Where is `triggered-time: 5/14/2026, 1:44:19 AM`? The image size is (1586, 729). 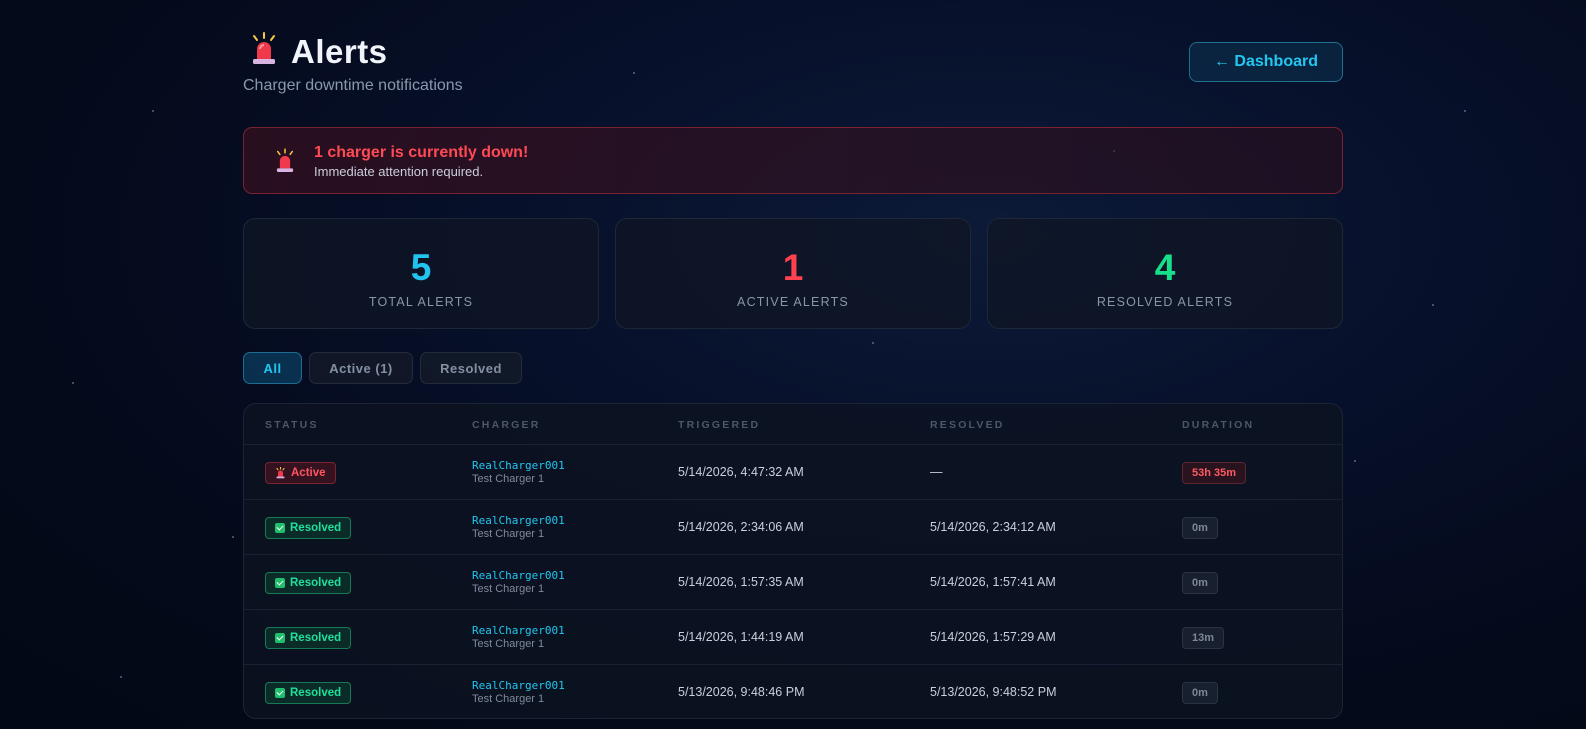
triggered-time: 5/14/2026, 1:44:19 AM is located at coordinates (741, 637).